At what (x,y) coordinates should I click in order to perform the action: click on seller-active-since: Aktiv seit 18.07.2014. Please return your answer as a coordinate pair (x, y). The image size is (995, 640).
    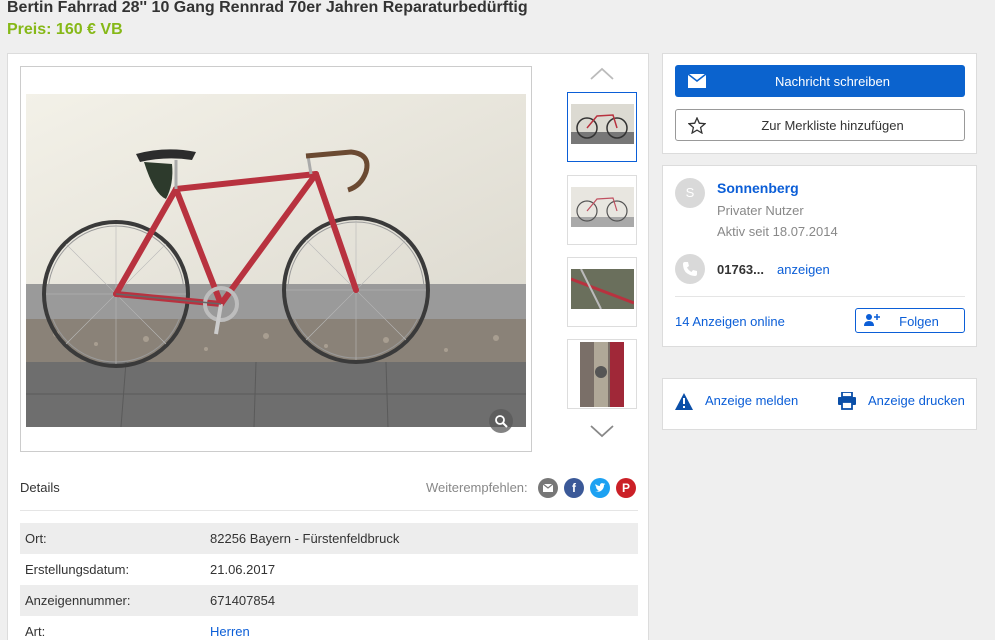
    Looking at the image, I should click on (777, 231).